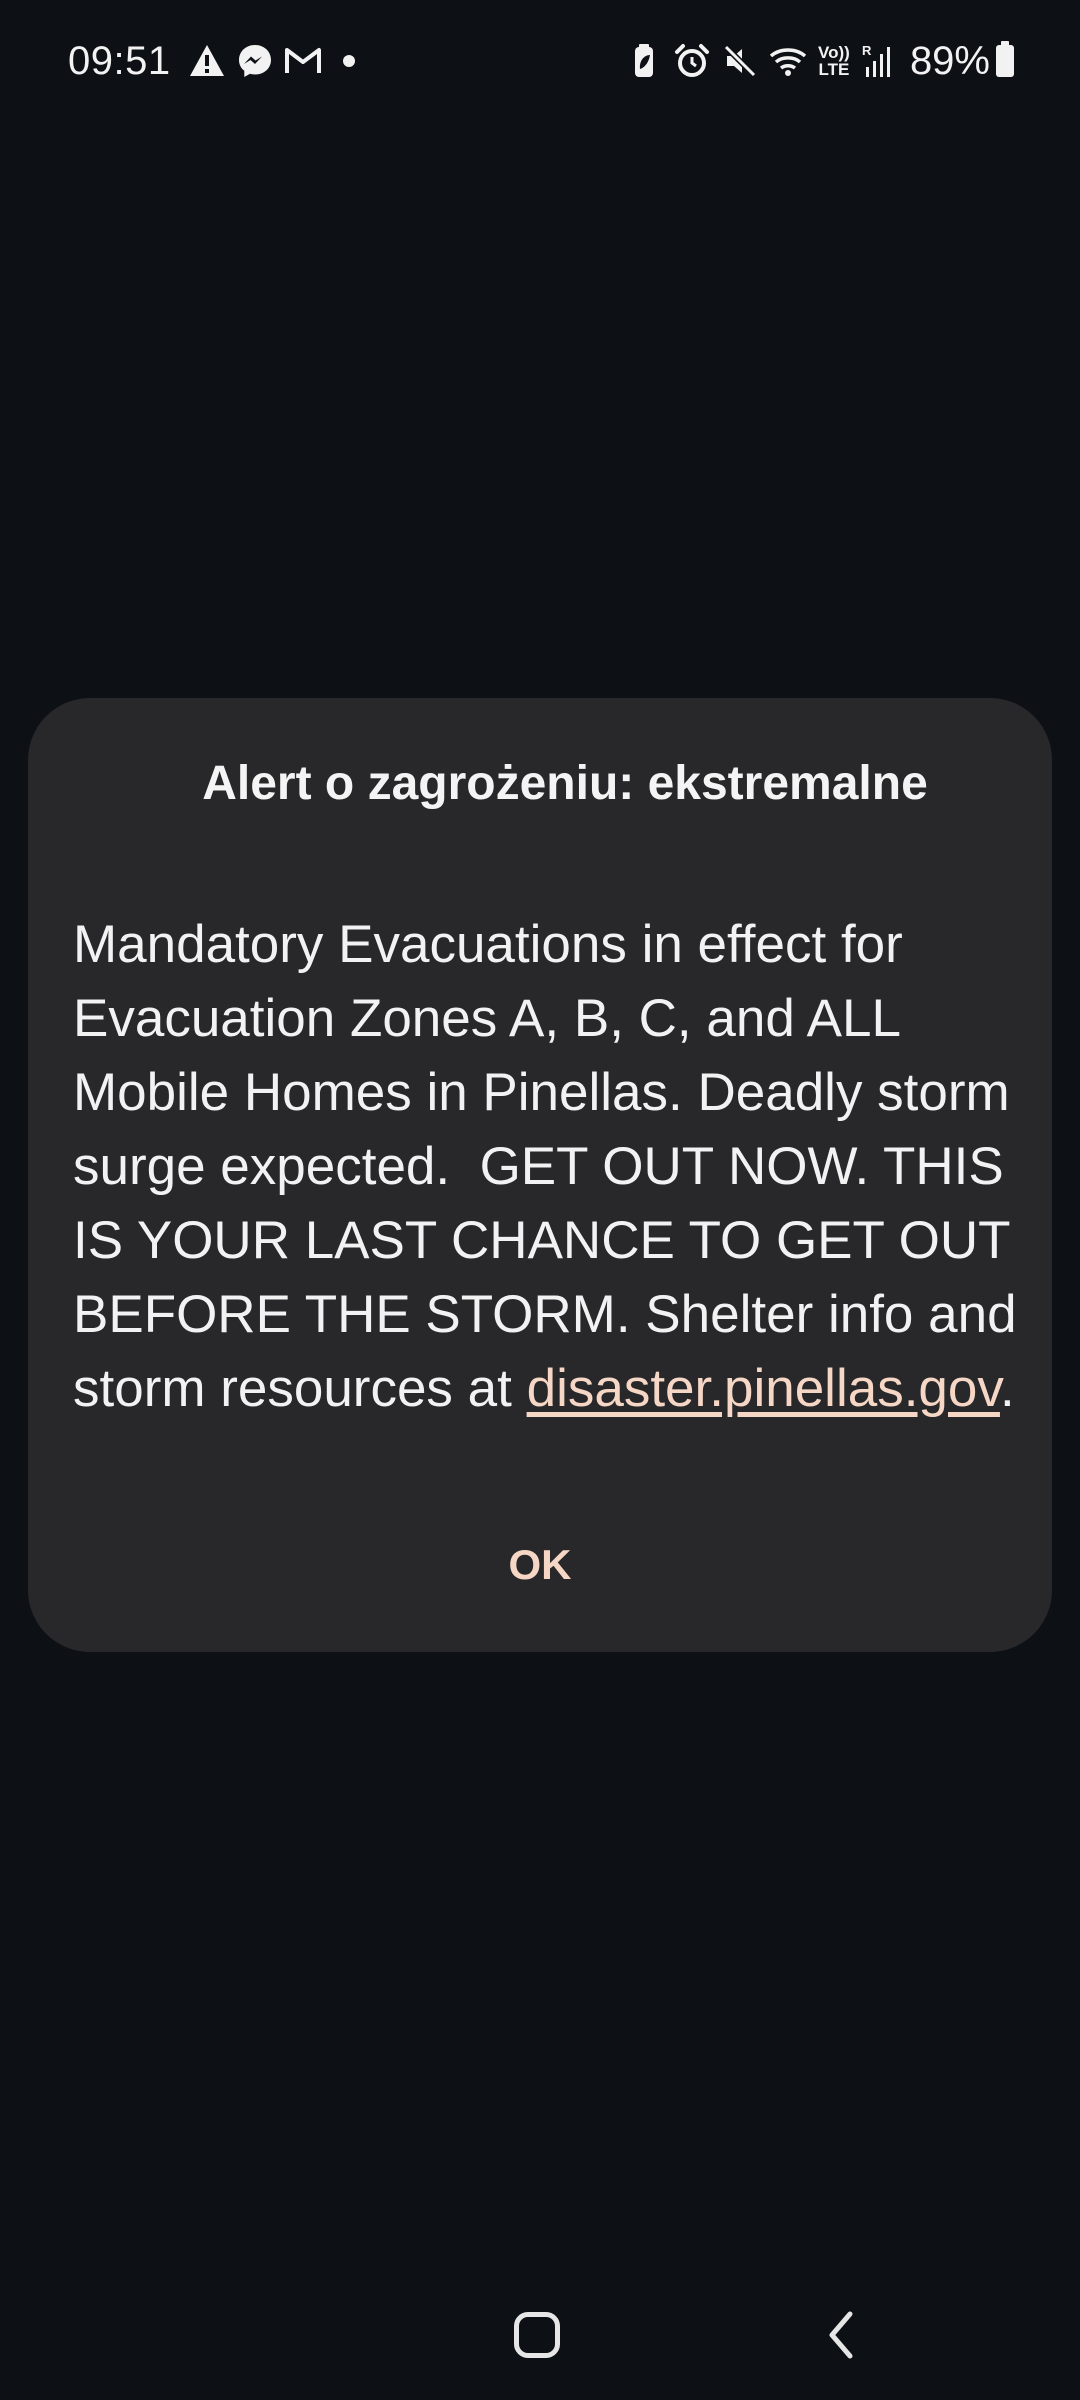 Image resolution: width=1080 pixels, height=2400 pixels. What do you see at coordinates (303, 61) in the screenshot?
I see `gmail-icon` at bounding box center [303, 61].